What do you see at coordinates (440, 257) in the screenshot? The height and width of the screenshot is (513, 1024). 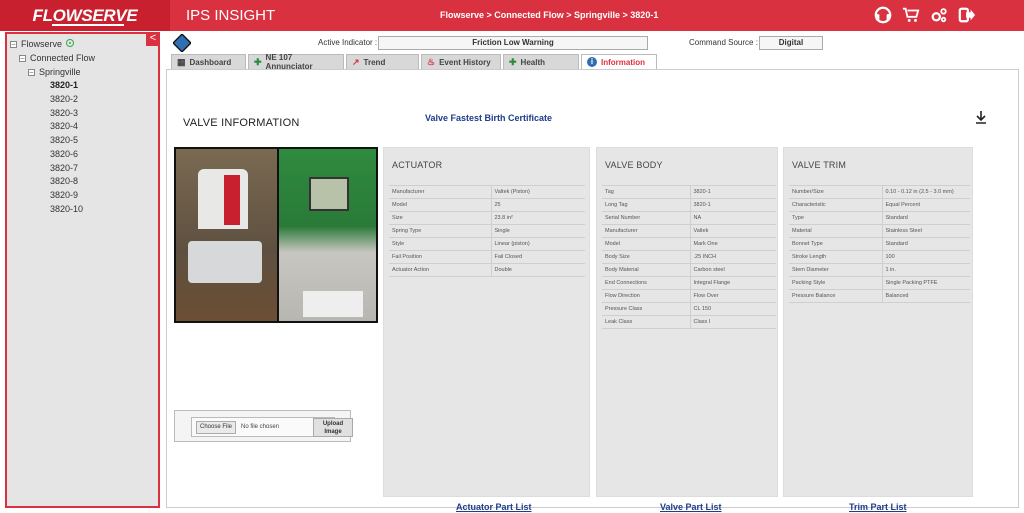 I see `spec-key: Fail Position` at bounding box center [440, 257].